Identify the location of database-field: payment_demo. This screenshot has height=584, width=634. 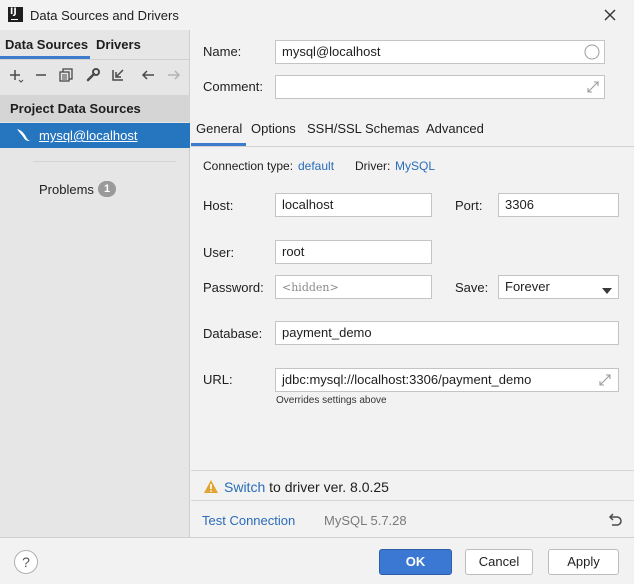
(447, 333).